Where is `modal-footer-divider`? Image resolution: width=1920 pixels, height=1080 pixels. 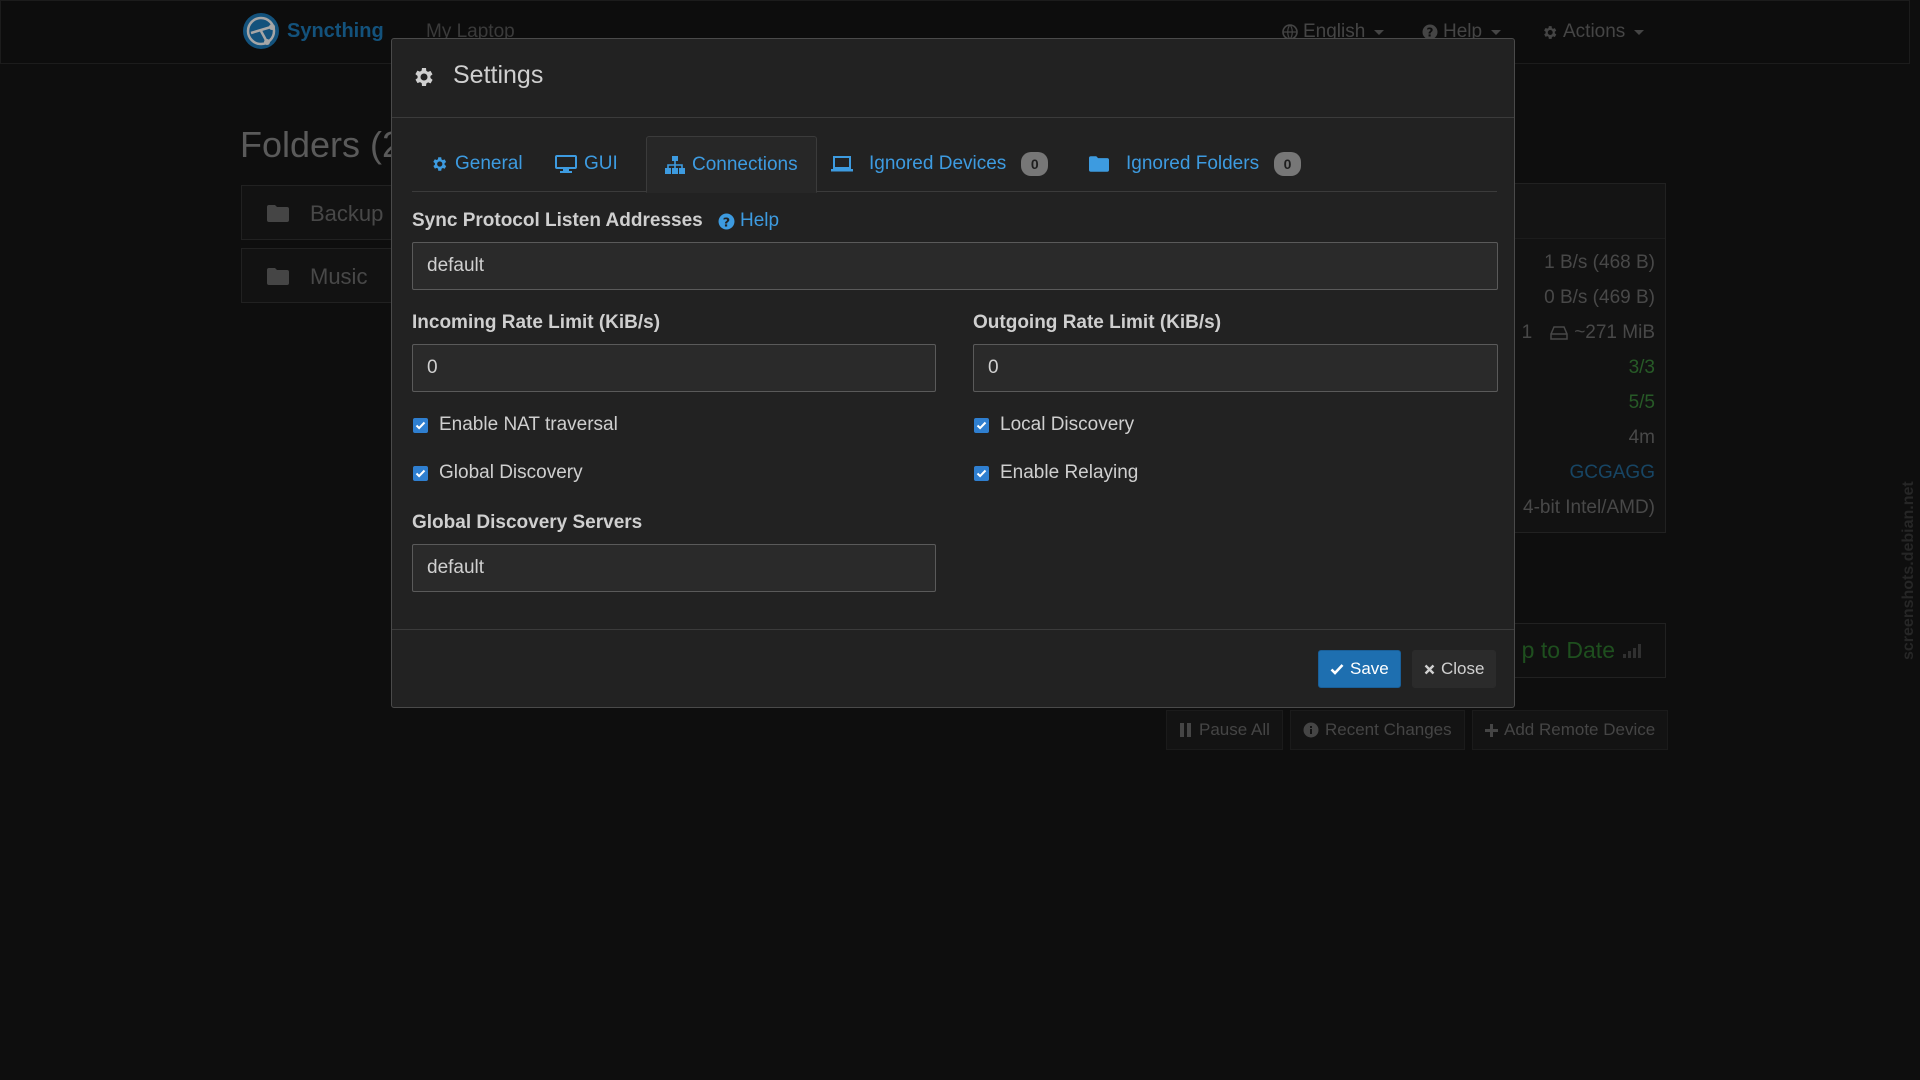 modal-footer-divider is located at coordinates (953, 629).